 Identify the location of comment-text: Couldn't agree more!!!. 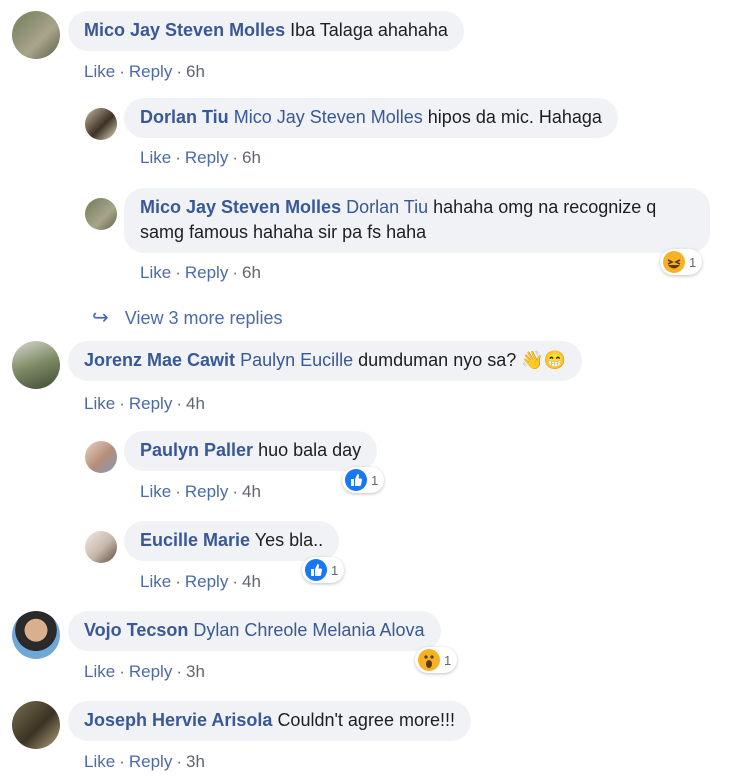
(366, 720).